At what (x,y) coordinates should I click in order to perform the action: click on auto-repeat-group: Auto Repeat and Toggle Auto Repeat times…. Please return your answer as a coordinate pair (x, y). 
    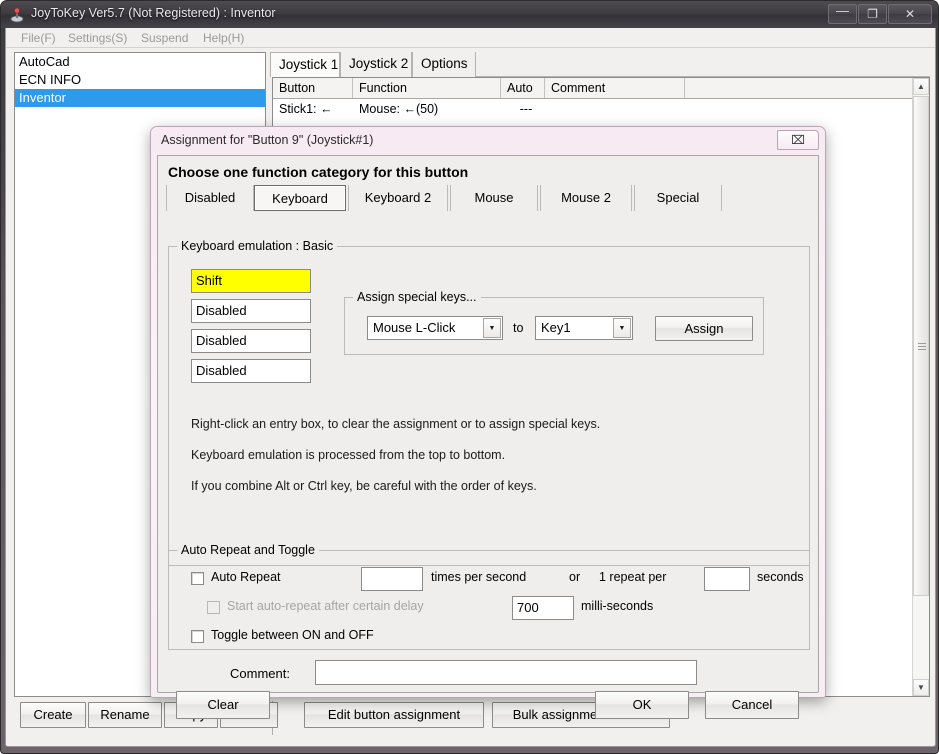
    Looking at the image, I should click on (489, 596).